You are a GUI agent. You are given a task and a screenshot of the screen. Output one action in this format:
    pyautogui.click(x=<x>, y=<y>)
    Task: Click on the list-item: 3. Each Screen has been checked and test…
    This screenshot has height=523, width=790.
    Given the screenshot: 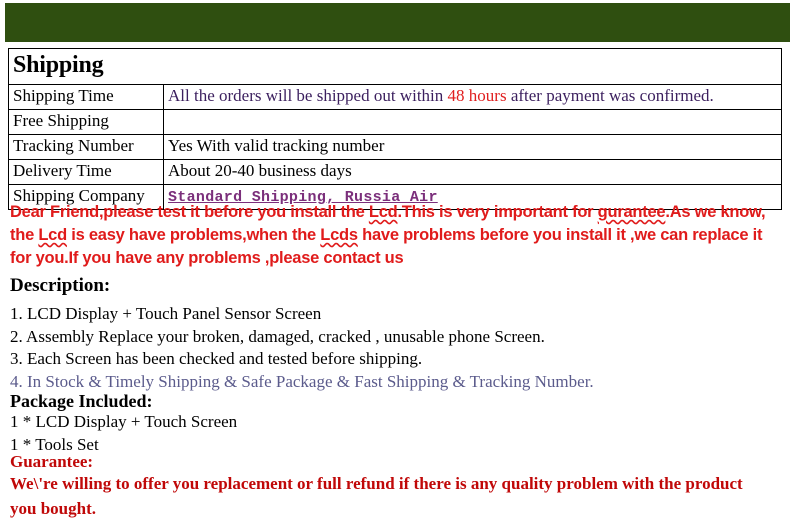 What is the action you would take?
    pyautogui.click(x=216, y=358)
    